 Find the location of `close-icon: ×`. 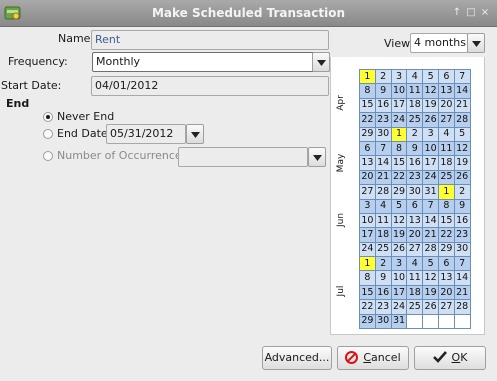

close-icon: × is located at coordinates (485, 13).